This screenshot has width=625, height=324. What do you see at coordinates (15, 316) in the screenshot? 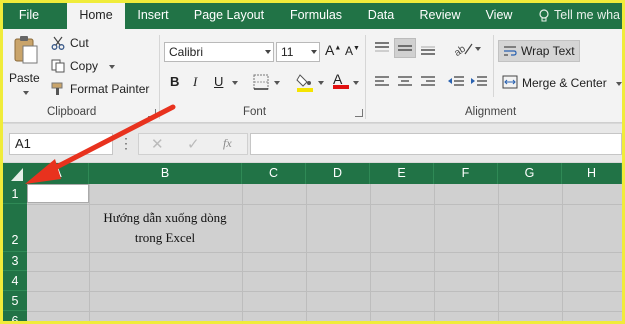
I see `row-header-6: 6` at bounding box center [15, 316].